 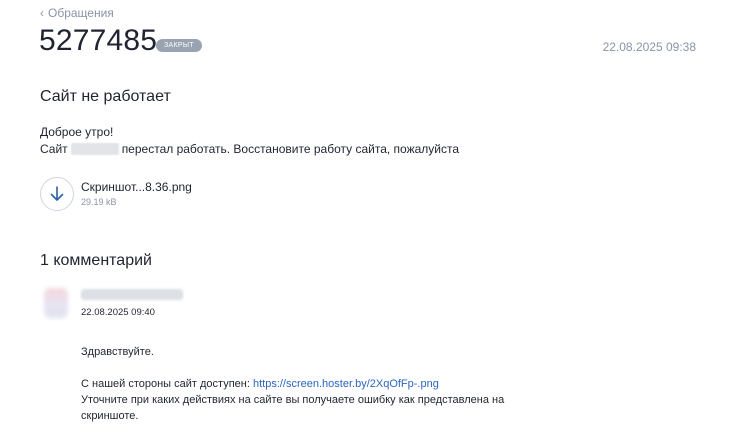 What do you see at coordinates (132, 294) in the screenshot?
I see `redacted-author-name` at bounding box center [132, 294].